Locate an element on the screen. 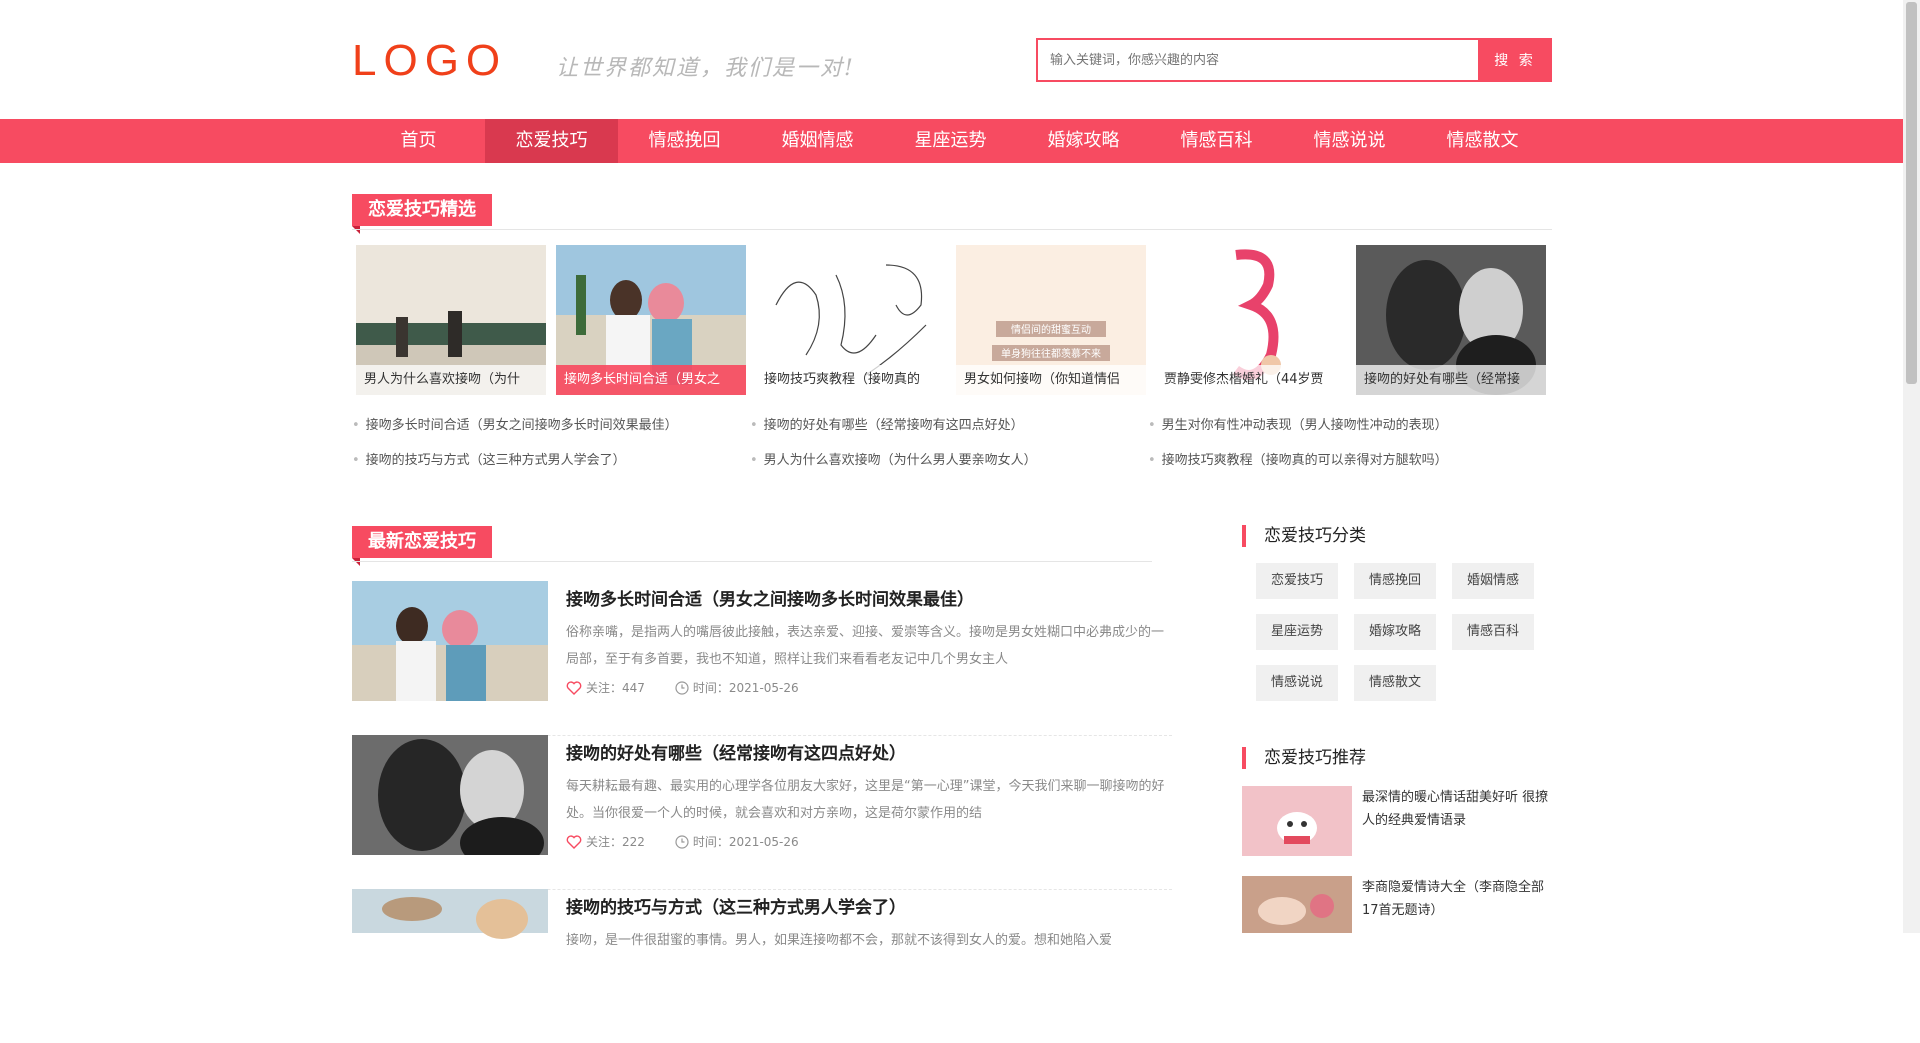 This screenshot has height=1043, width=1920. search-bar: 搜 索 is located at coordinates (1294, 60).